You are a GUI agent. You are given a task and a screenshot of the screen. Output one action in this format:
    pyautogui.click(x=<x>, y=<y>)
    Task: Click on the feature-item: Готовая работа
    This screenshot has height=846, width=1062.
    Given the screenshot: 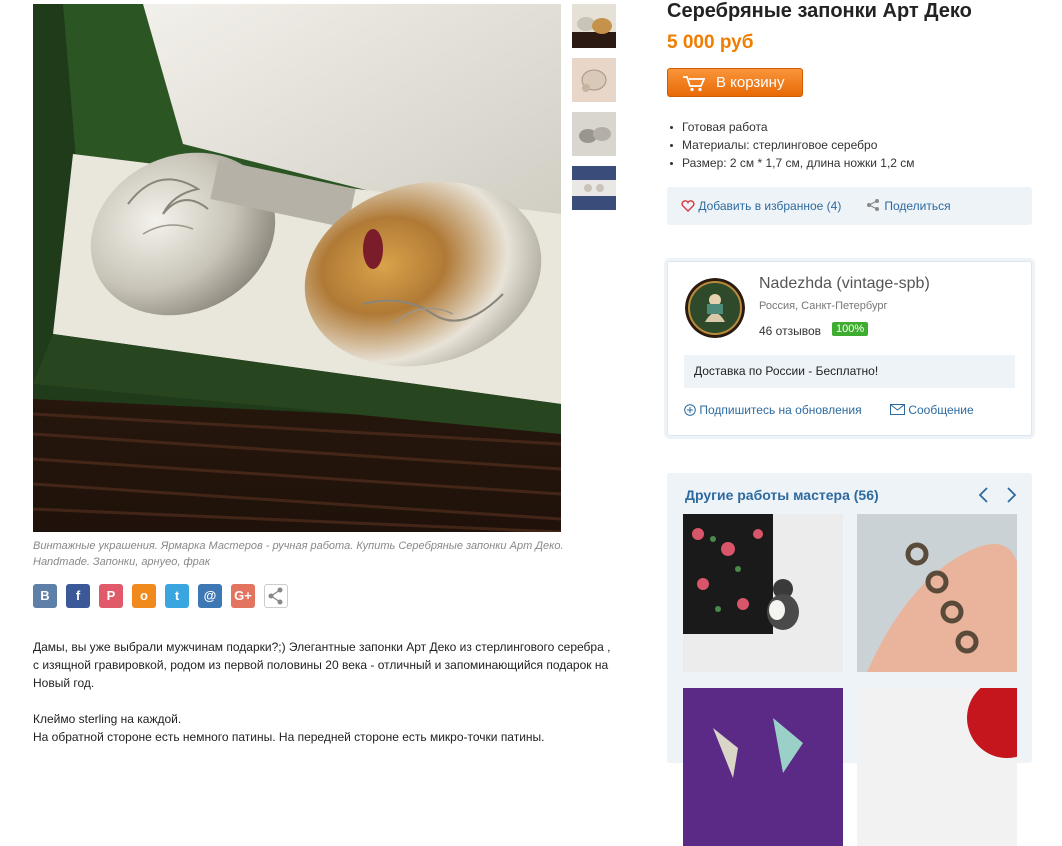 What is the action you would take?
    pyautogui.click(x=791, y=127)
    